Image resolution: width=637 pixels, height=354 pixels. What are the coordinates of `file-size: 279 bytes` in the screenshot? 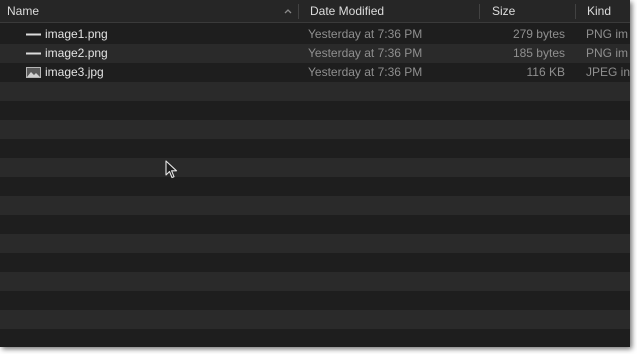 It's located at (538, 34).